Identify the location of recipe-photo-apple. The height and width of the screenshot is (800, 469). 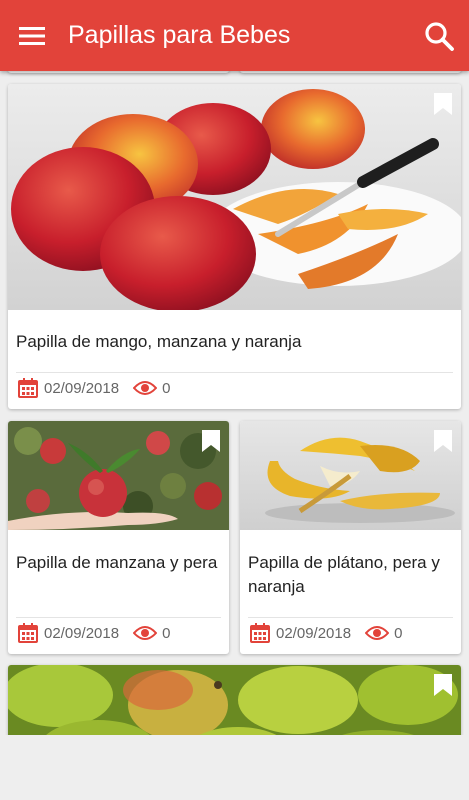
(118, 475).